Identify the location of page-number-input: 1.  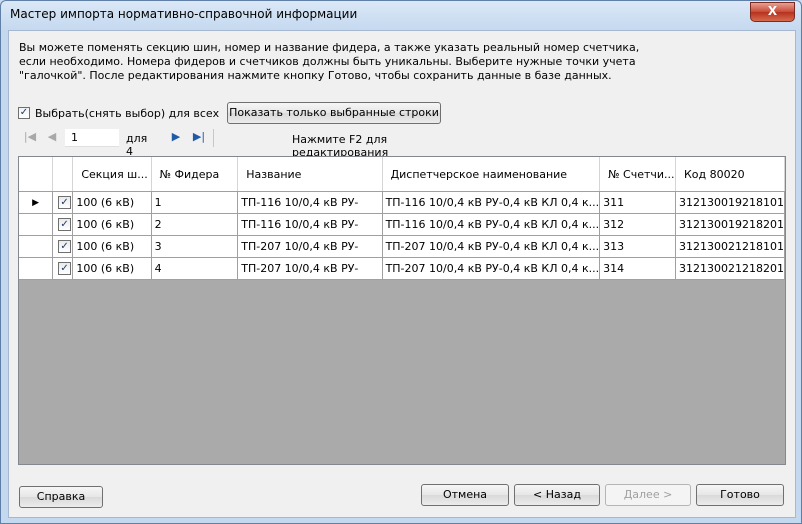
(92, 138).